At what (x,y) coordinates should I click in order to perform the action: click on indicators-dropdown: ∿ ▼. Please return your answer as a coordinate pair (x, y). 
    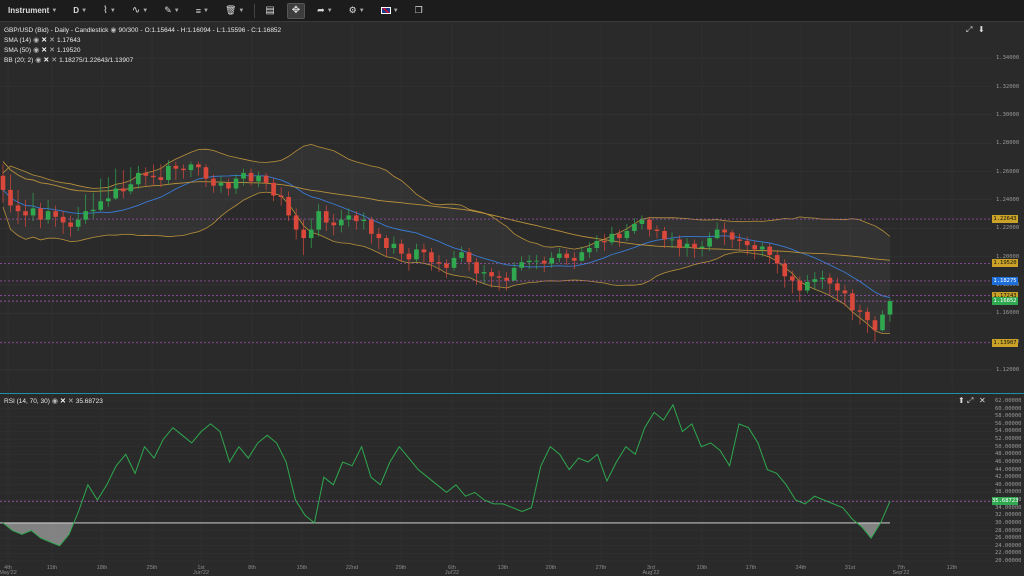
    Looking at the image, I should click on (140, 11).